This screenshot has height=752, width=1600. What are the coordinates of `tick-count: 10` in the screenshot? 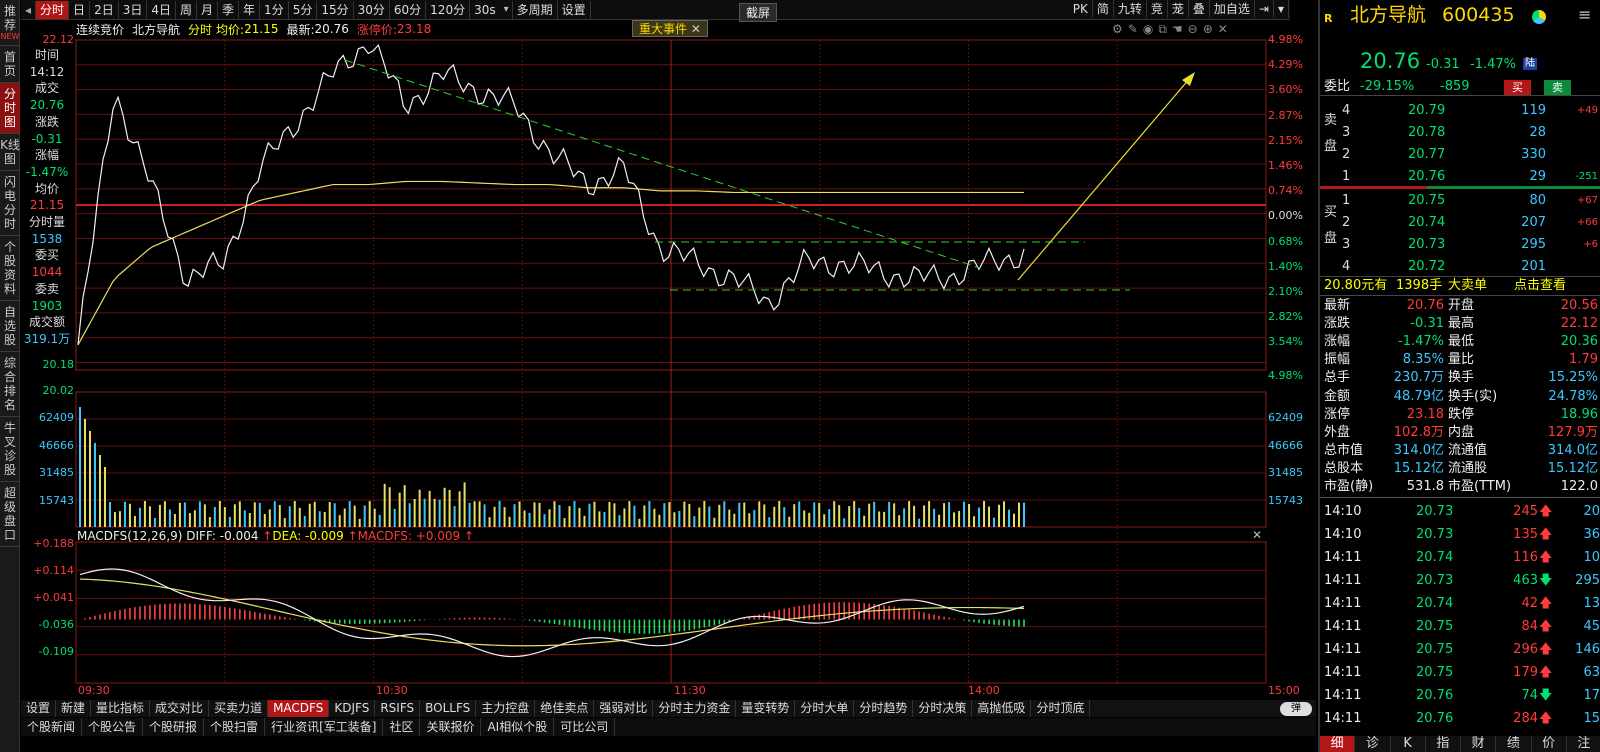 It's located at (1591, 557).